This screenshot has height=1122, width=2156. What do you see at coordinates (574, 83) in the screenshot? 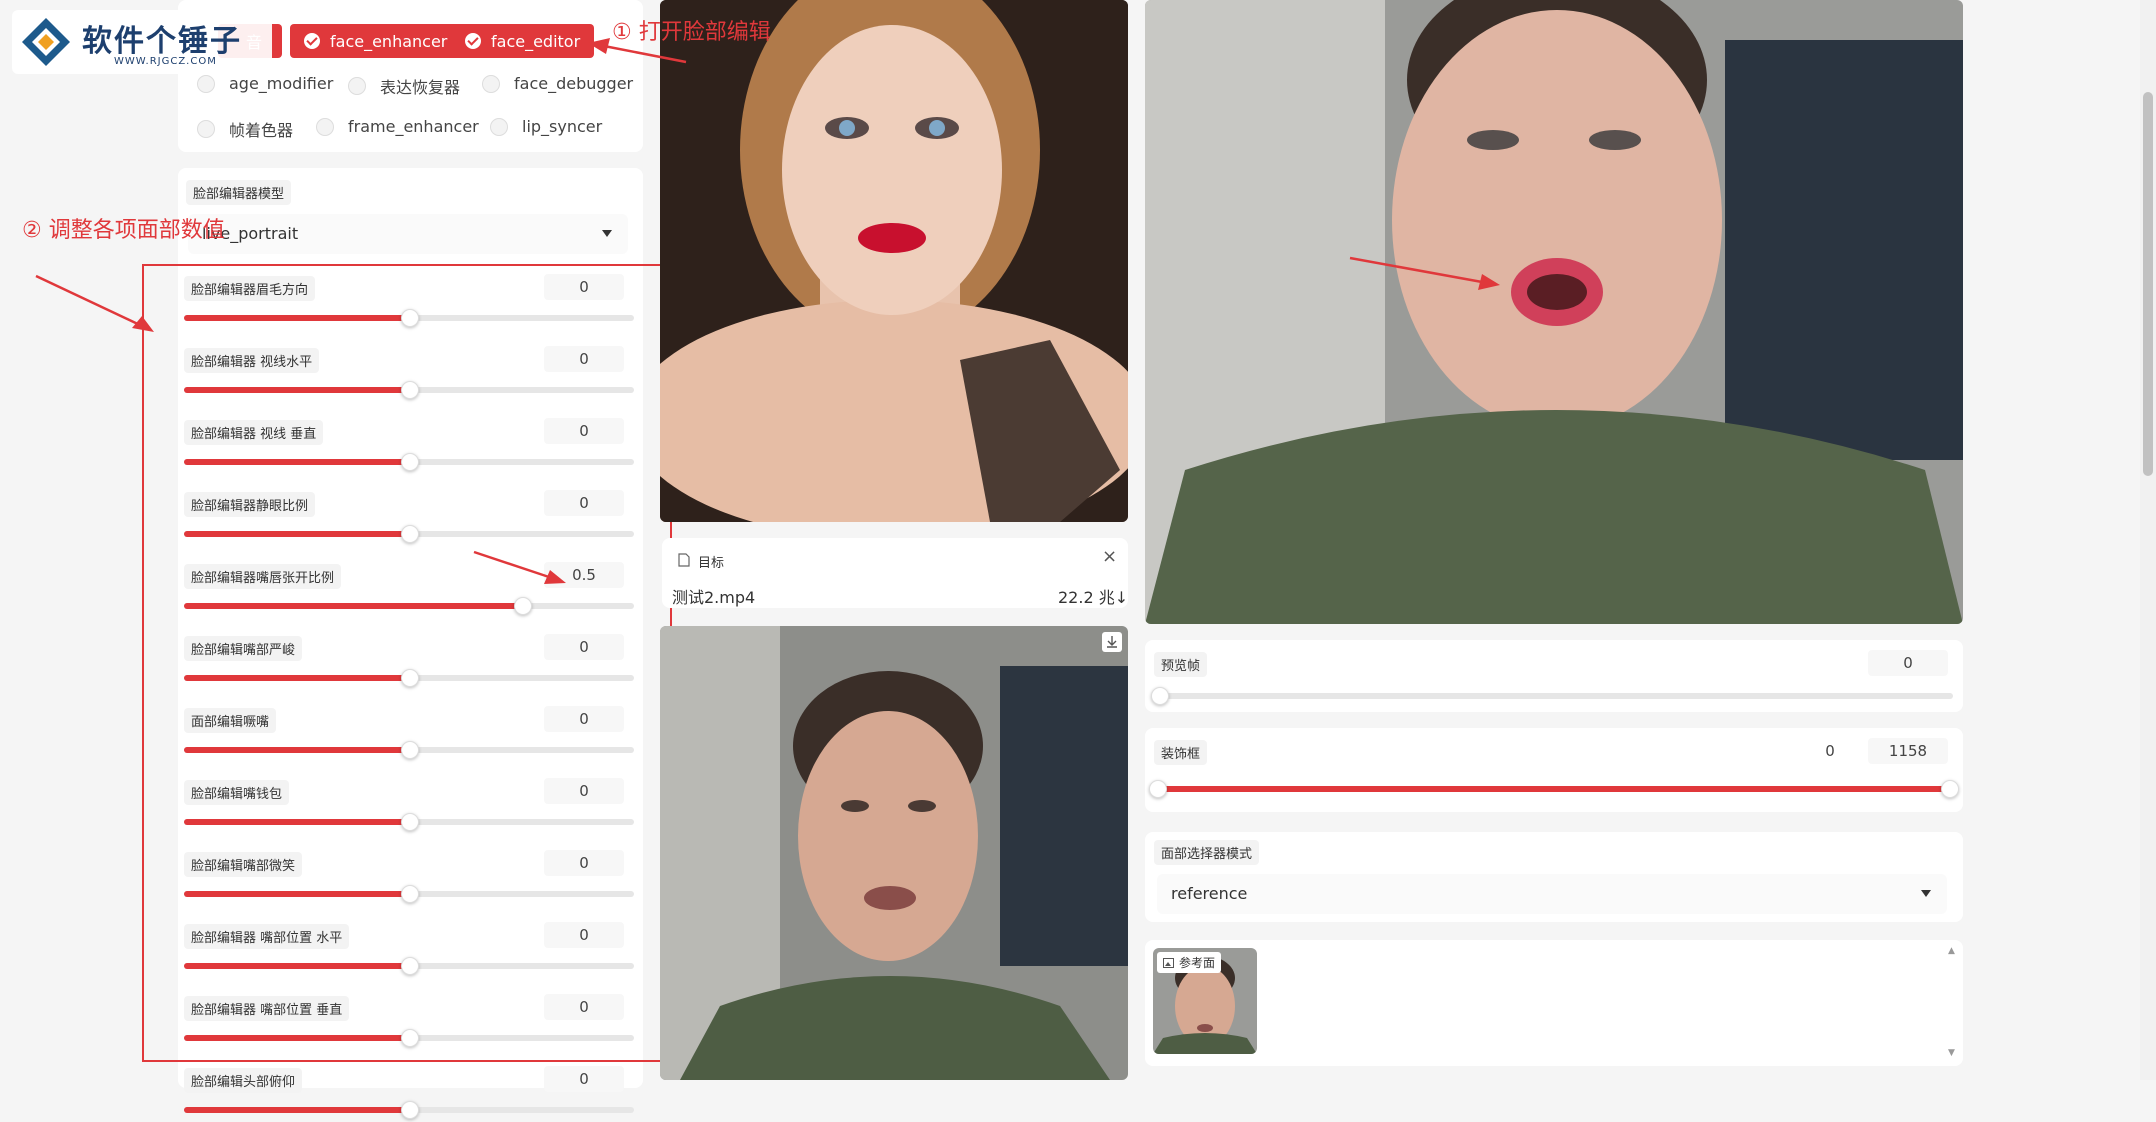
I see `processor-label: face_debugger` at bounding box center [574, 83].